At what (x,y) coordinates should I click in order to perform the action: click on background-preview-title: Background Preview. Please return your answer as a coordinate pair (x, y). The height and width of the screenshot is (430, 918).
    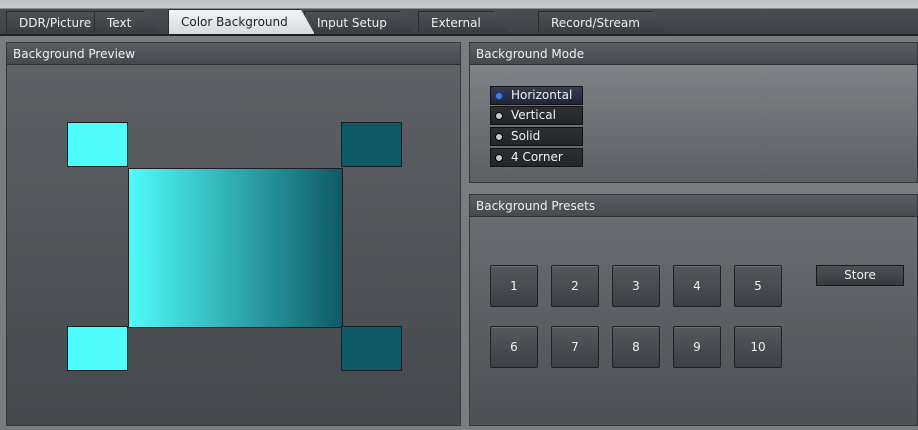
    Looking at the image, I should click on (233, 54).